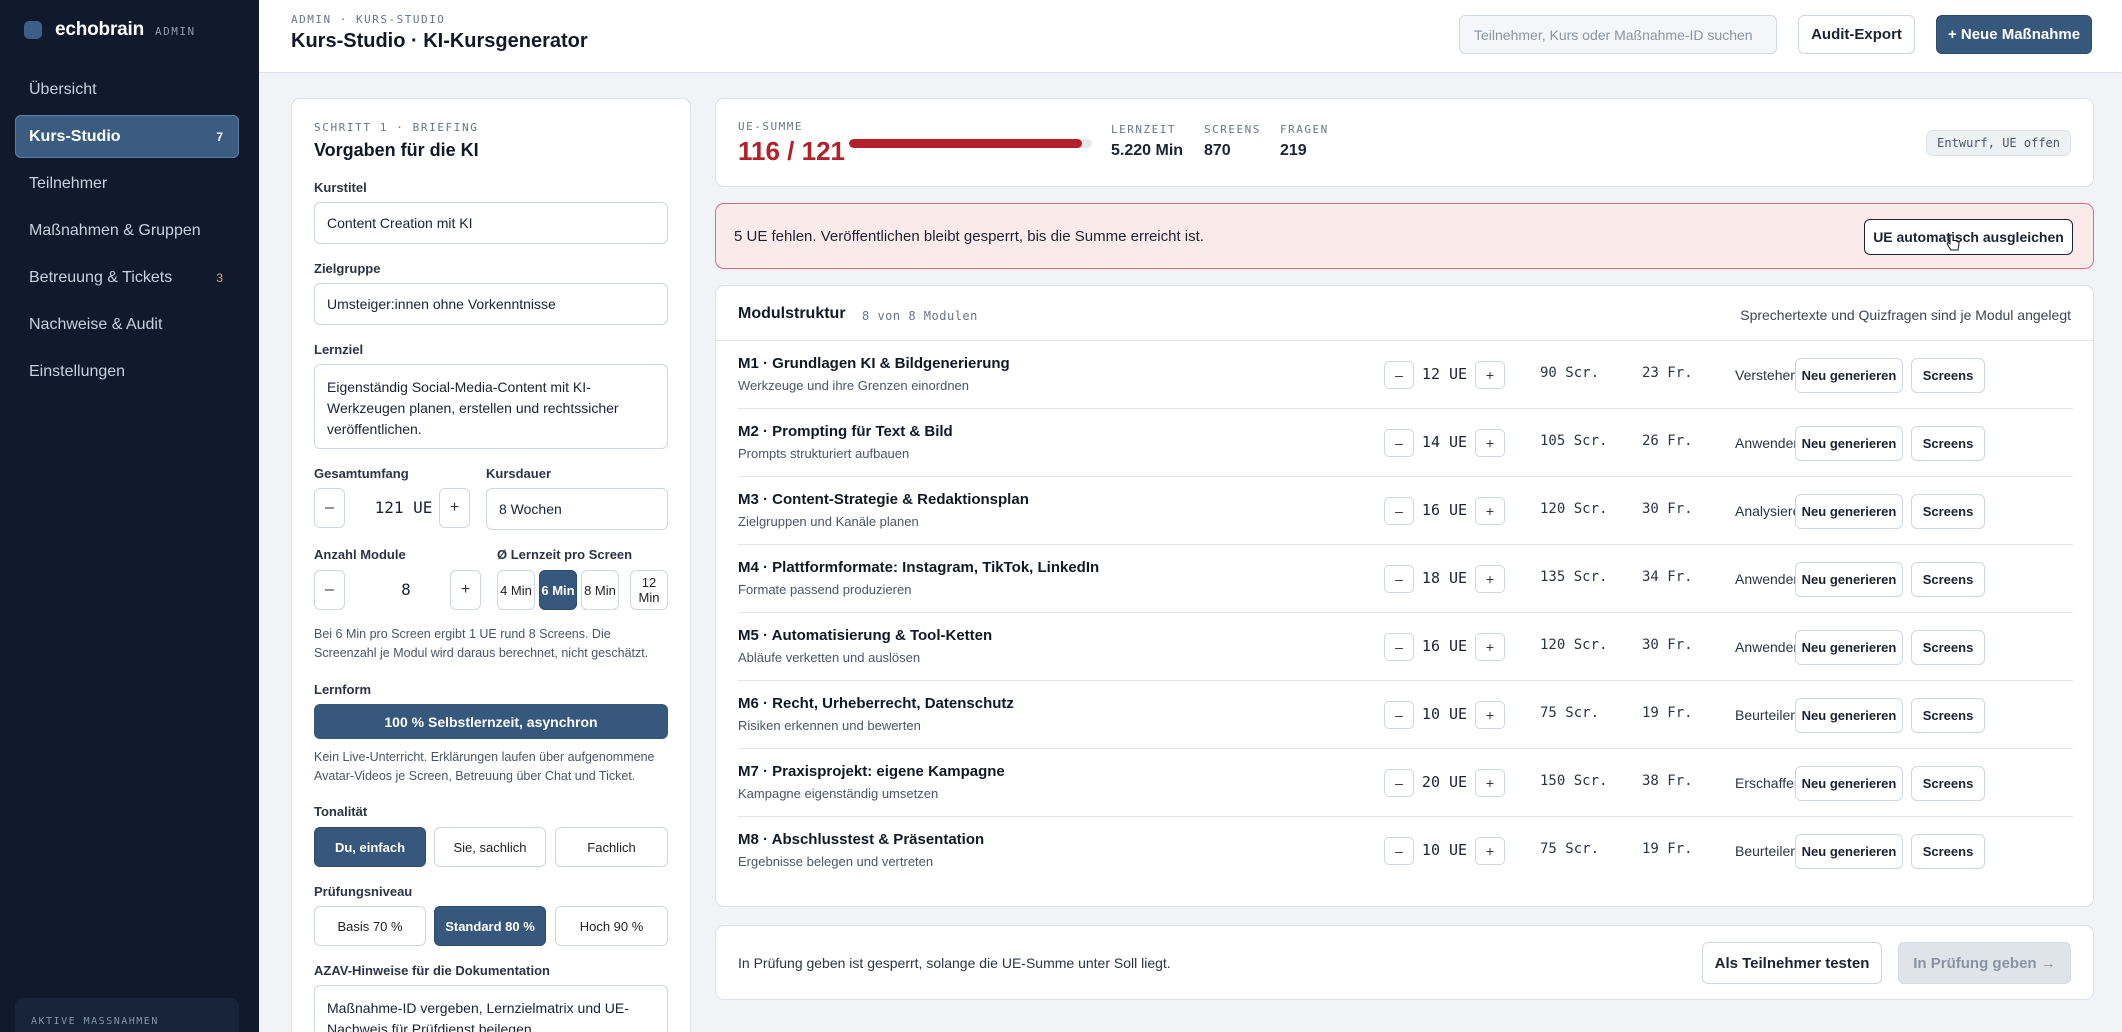 The width and height of the screenshot is (2122, 1032). Describe the element at coordinates (1618, 34) in the screenshot. I see `search-input` at that location.